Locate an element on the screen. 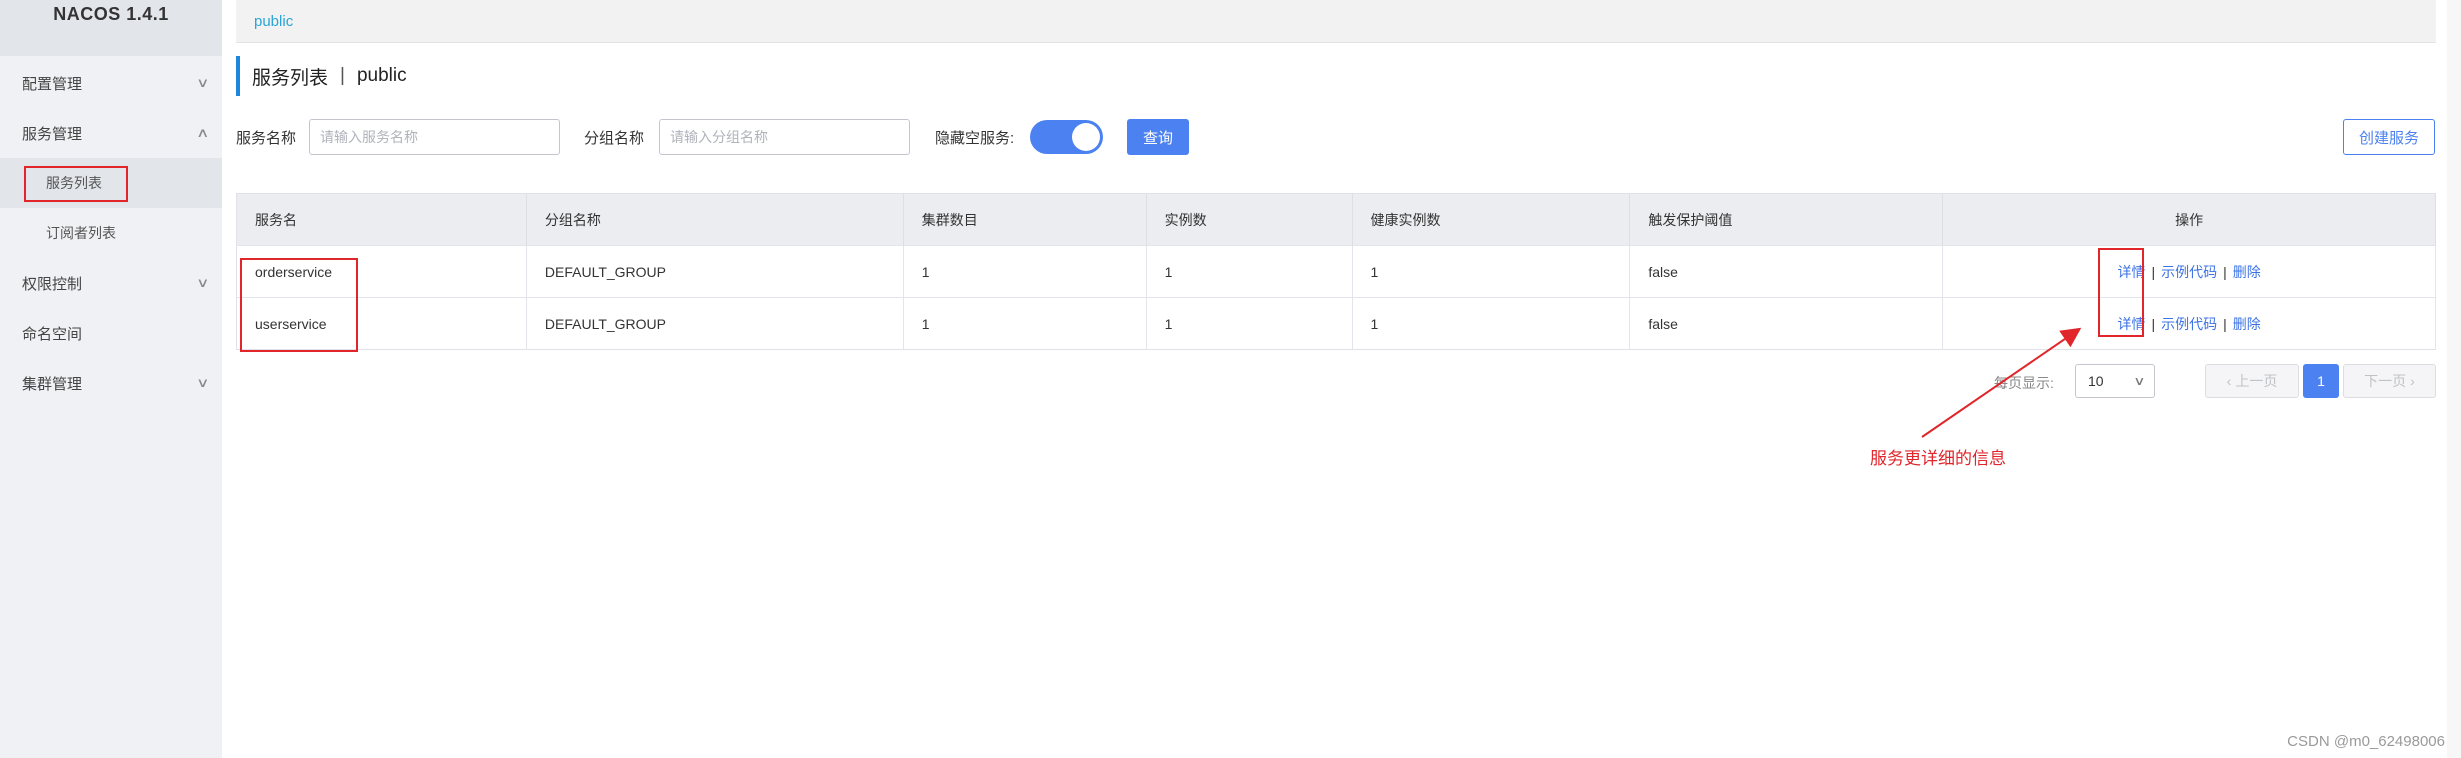 This screenshot has width=2461, height=758. service-name-input is located at coordinates (434, 137).